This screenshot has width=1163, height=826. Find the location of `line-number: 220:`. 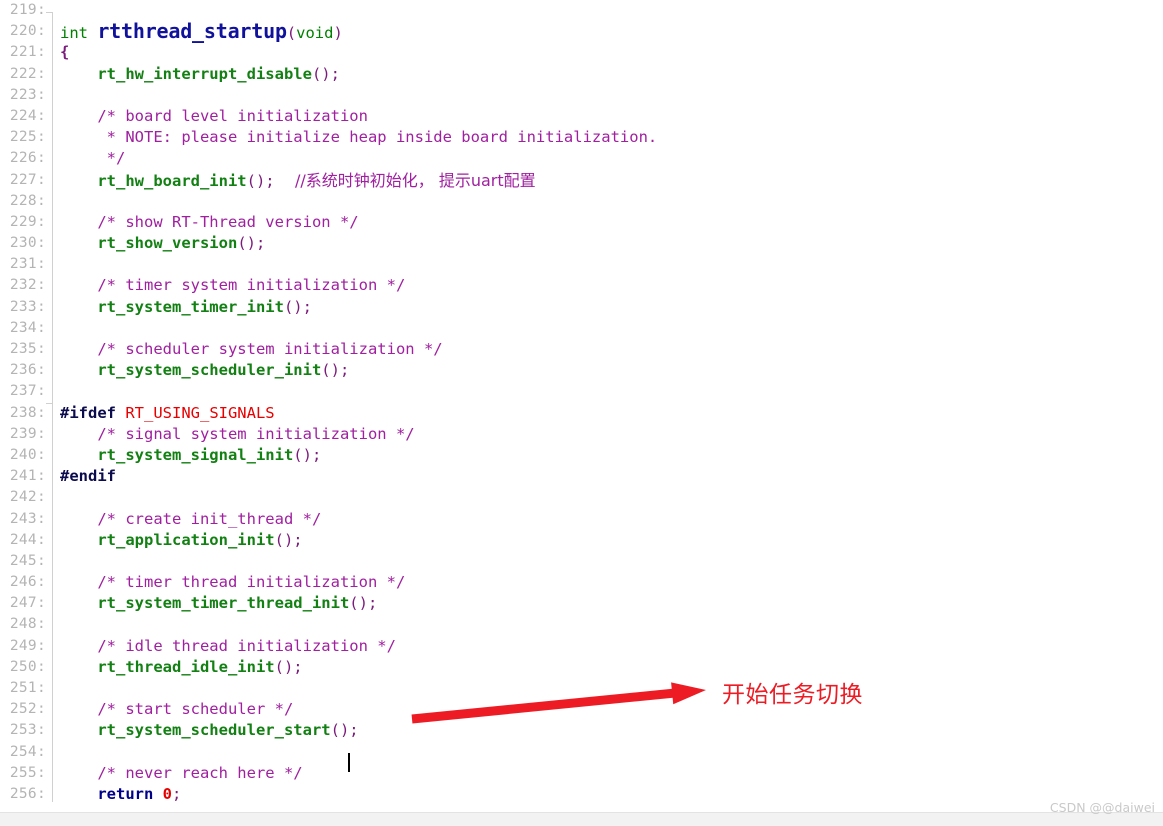

line-number: 220: is located at coordinates (27, 31).